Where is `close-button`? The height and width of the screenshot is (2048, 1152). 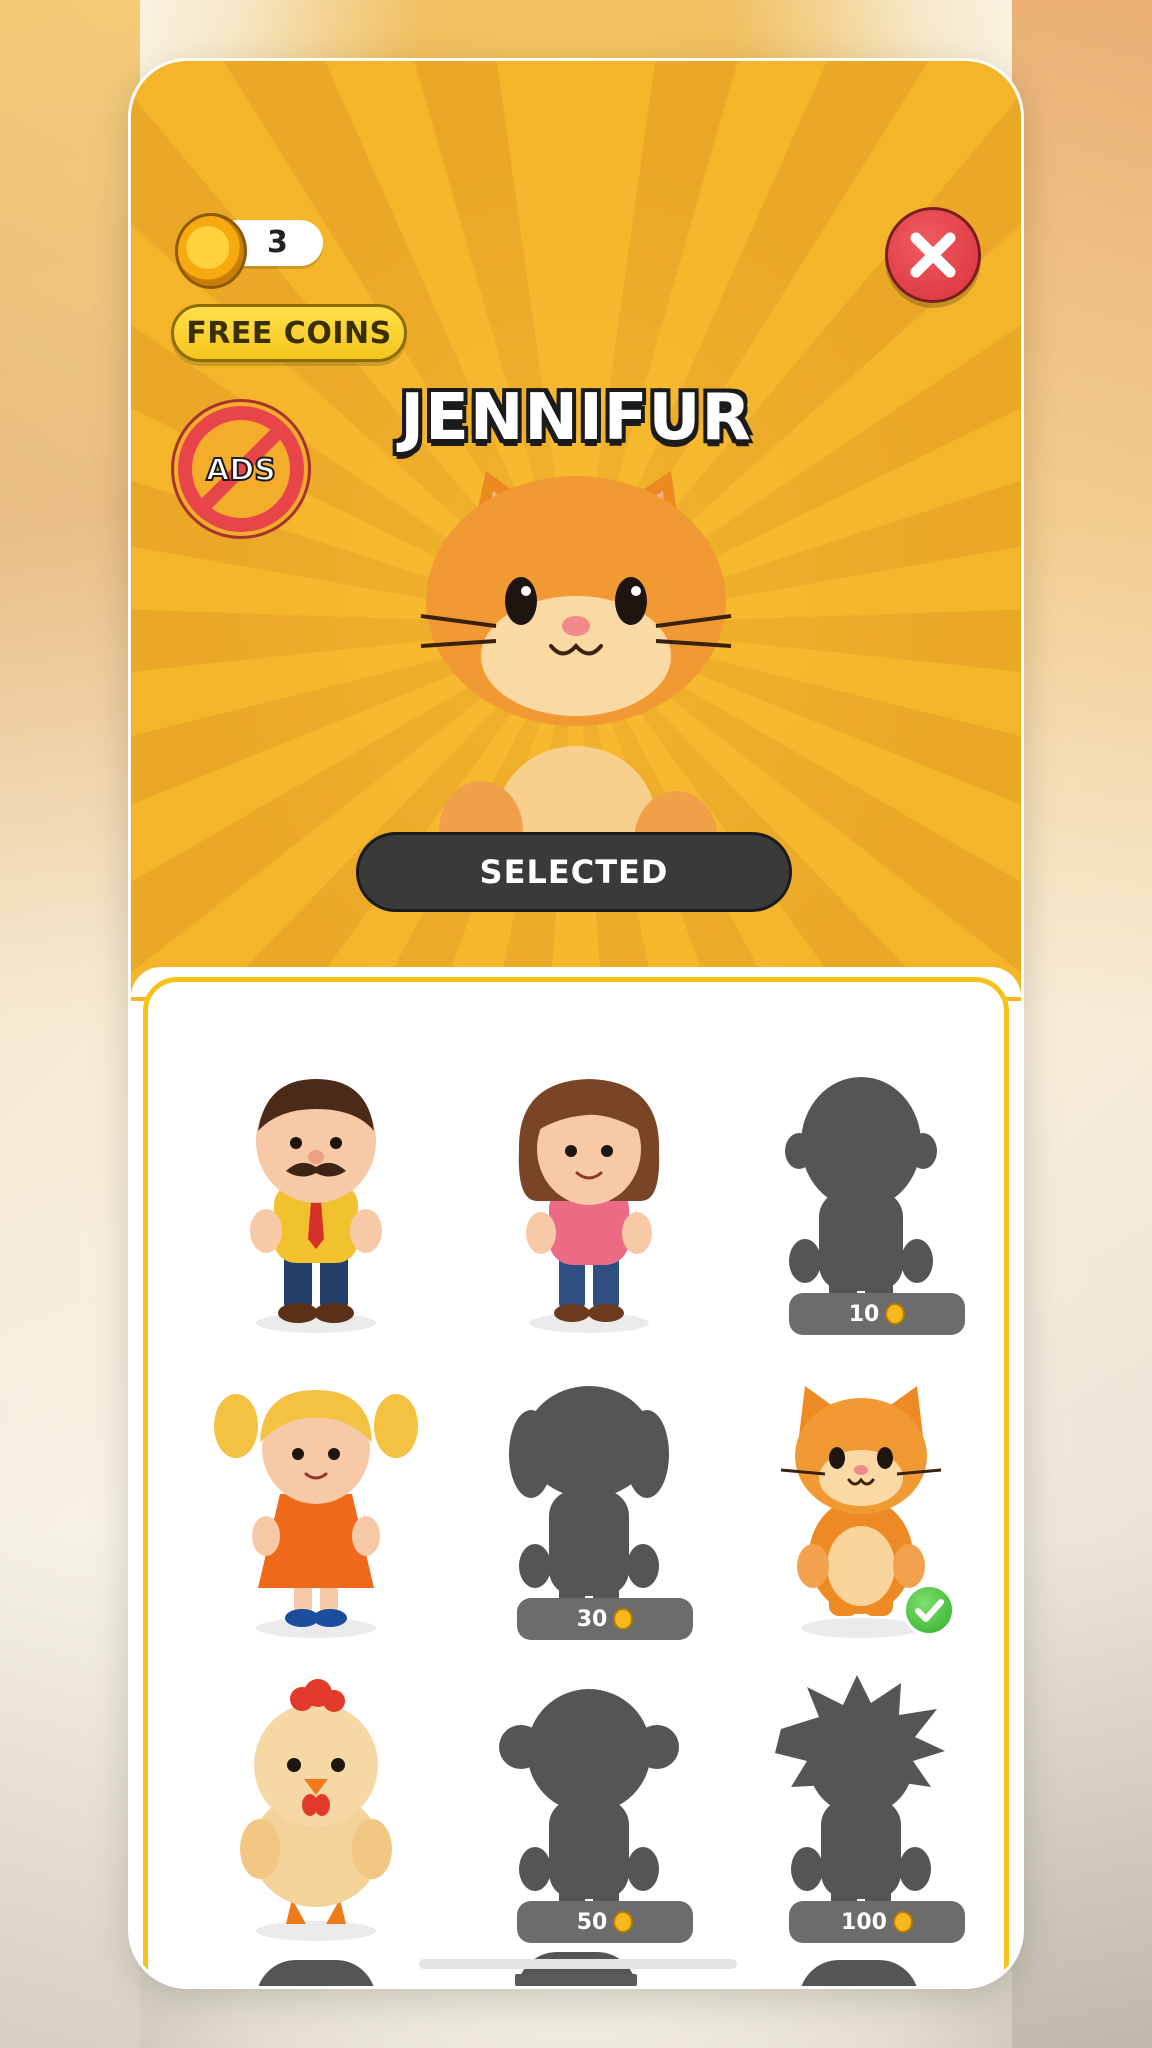 close-button is located at coordinates (933, 255).